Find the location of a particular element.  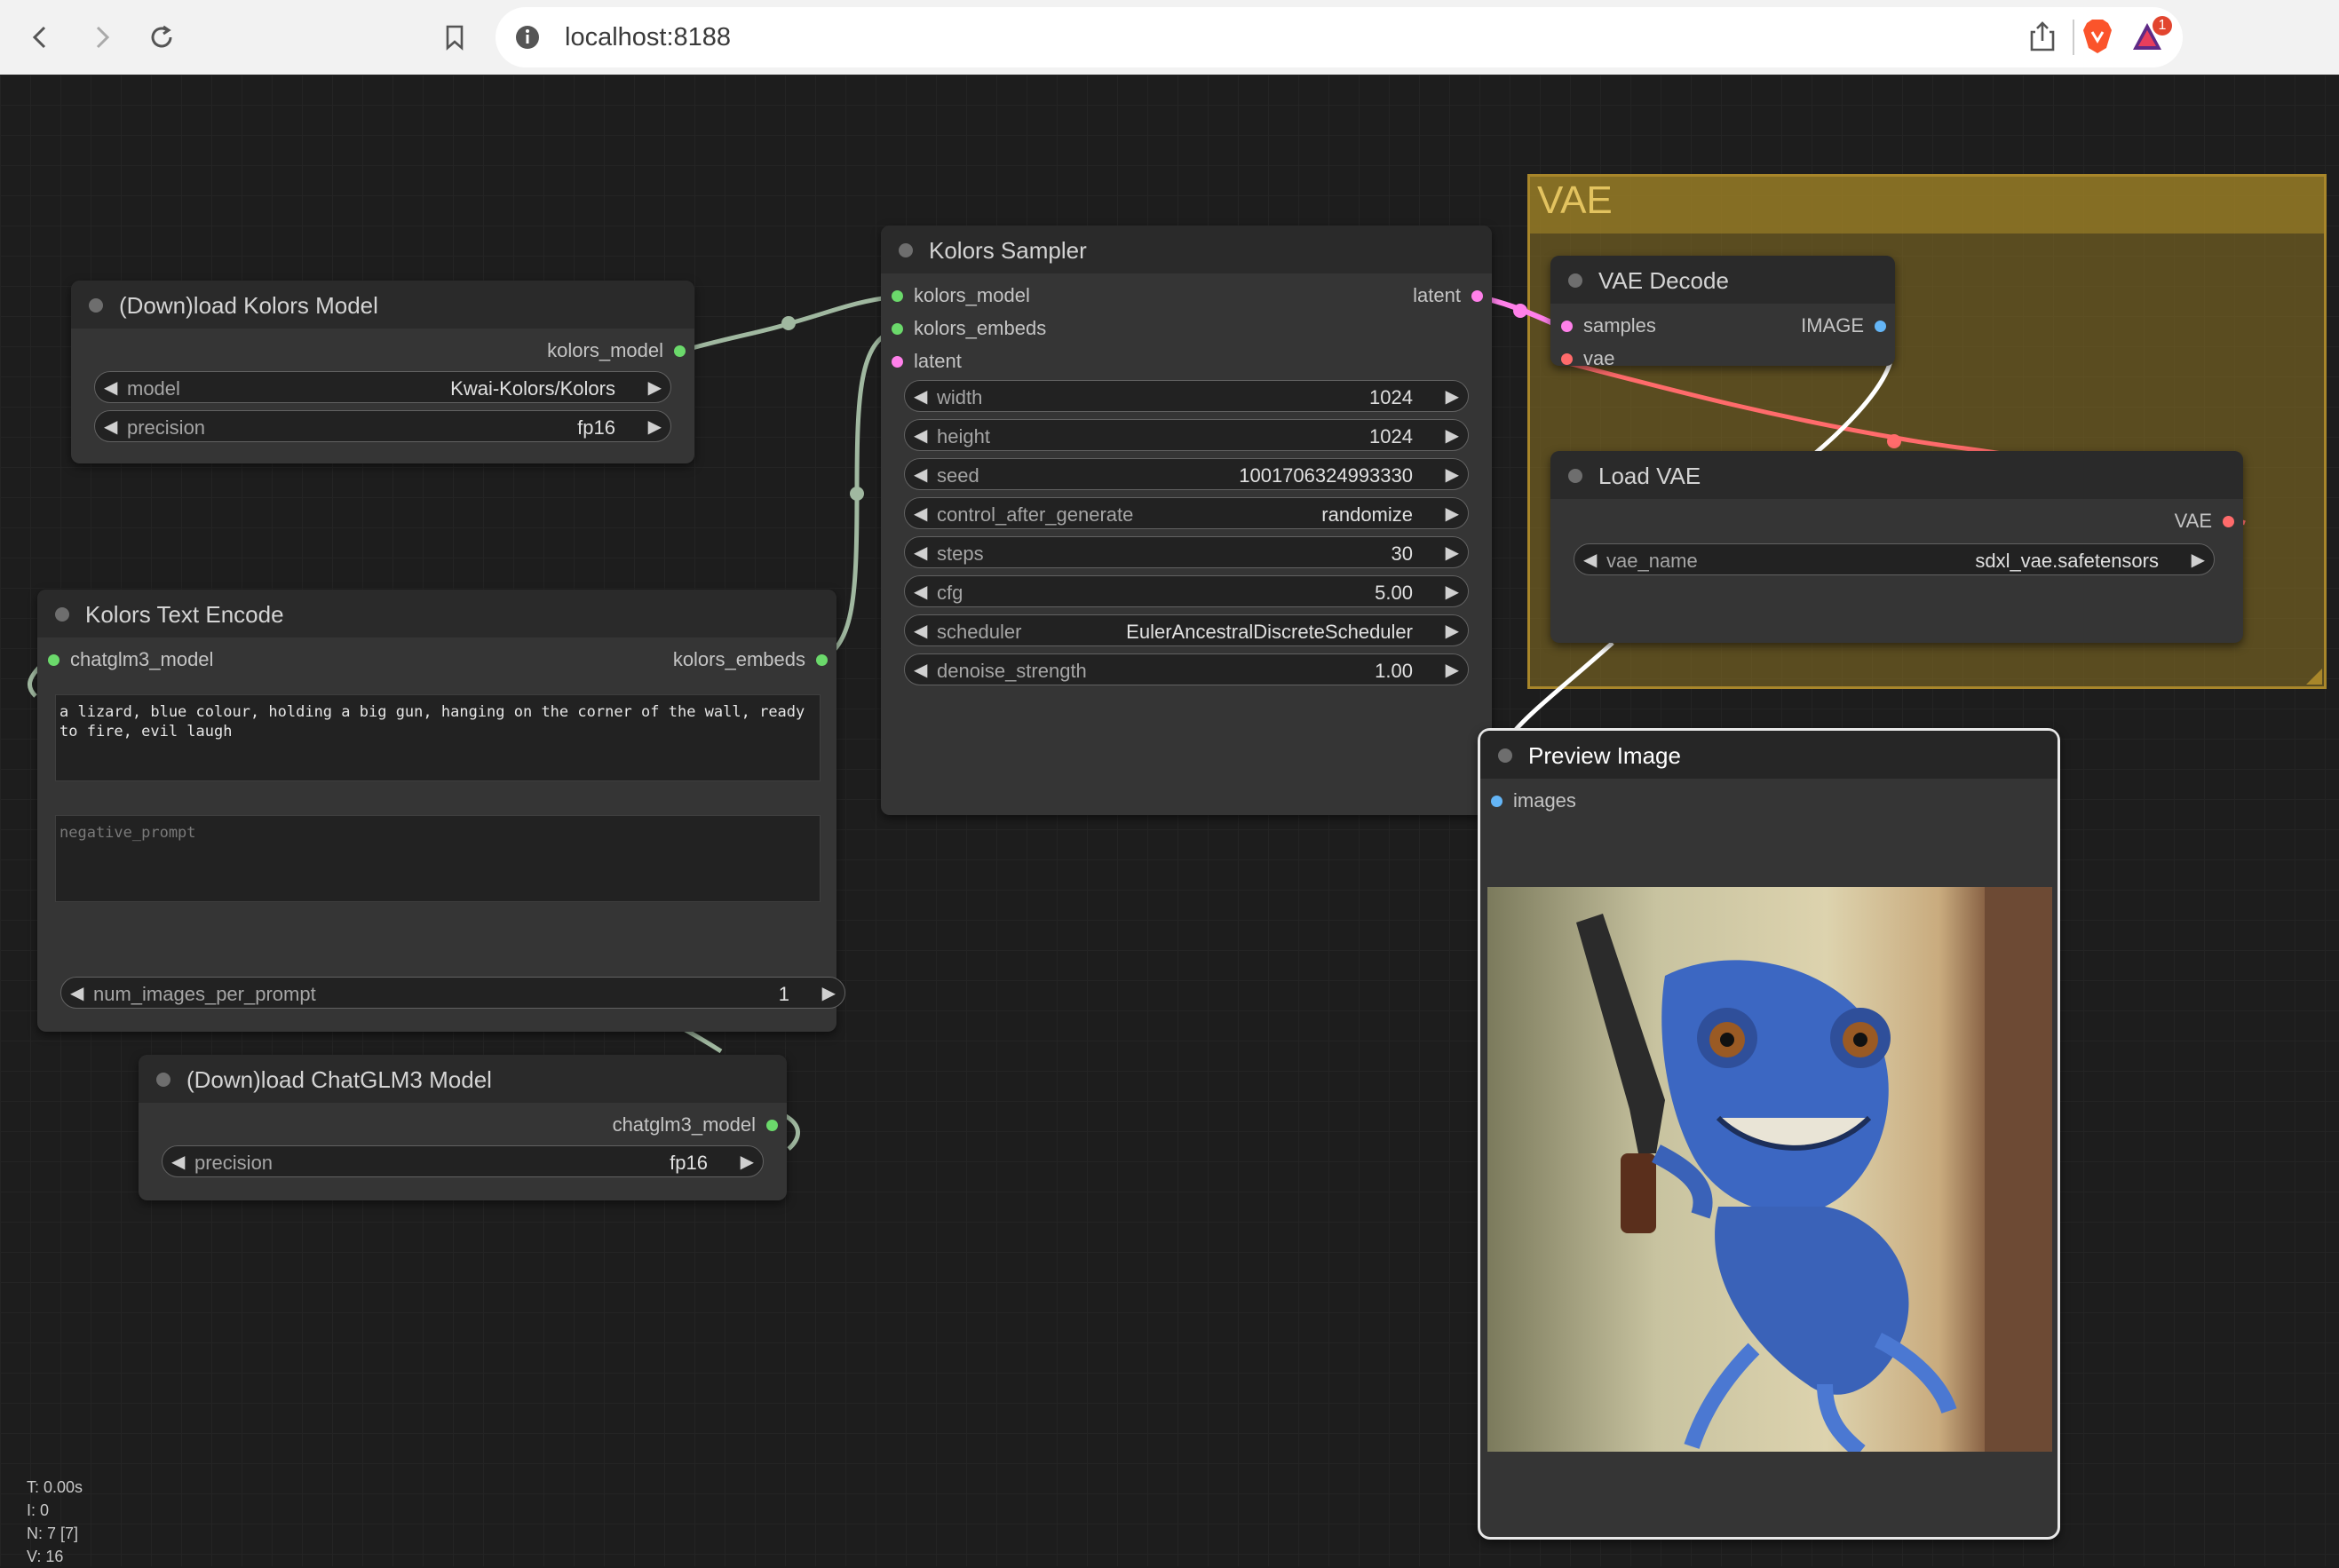

output-kolors-model: kolors_model is located at coordinates (617, 350).